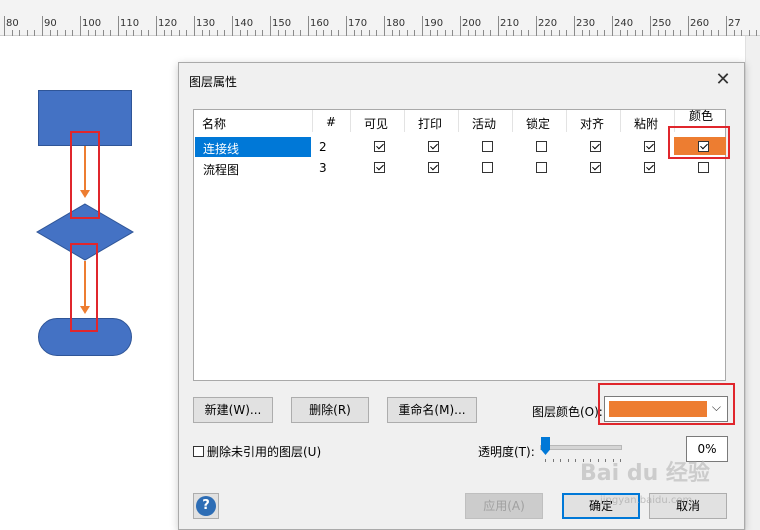 The height and width of the screenshot is (530, 760). What do you see at coordinates (581, 447) in the screenshot?
I see `transparency-slider-track` at bounding box center [581, 447].